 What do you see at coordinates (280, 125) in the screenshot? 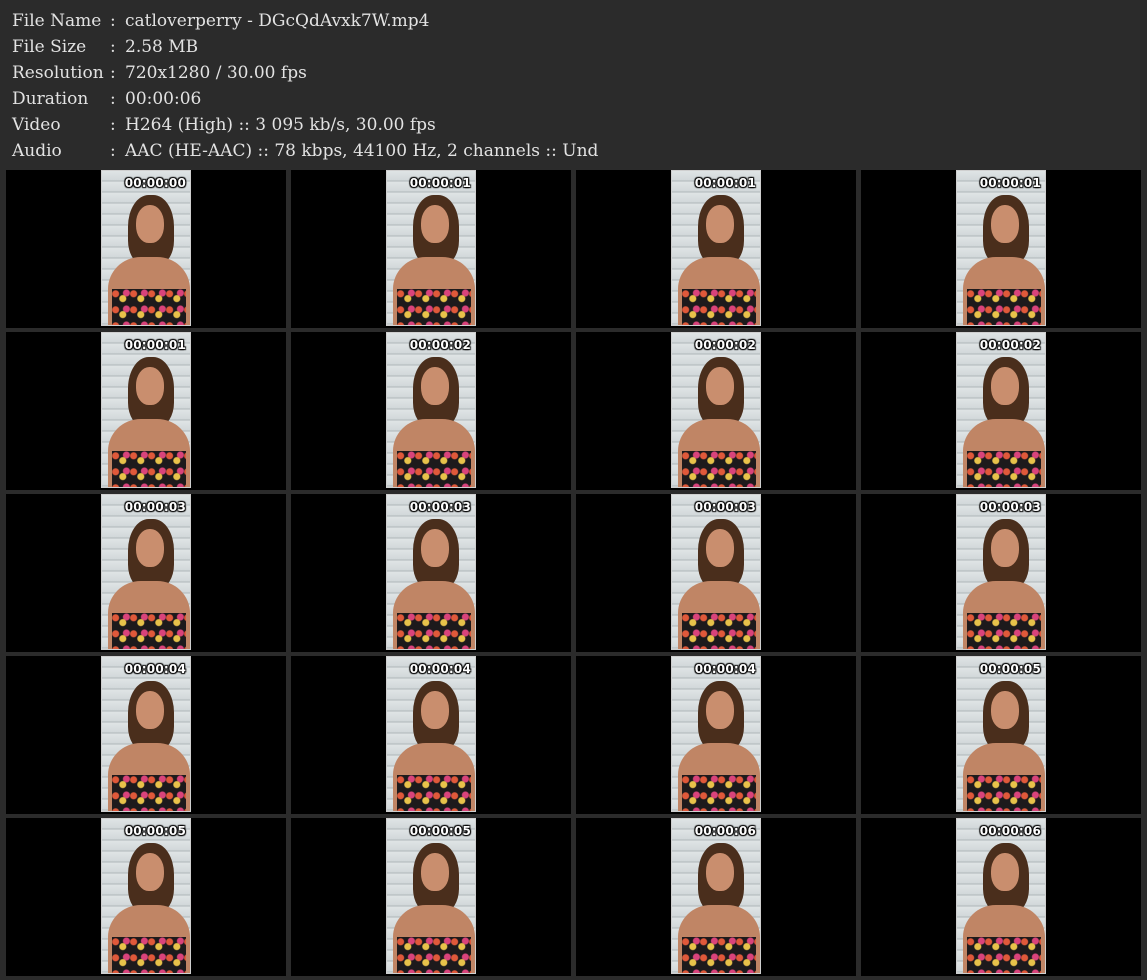
I see `info-value: H264 (High) :: 3 095 kb/s, 30.00 fps` at bounding box center [280, 125].